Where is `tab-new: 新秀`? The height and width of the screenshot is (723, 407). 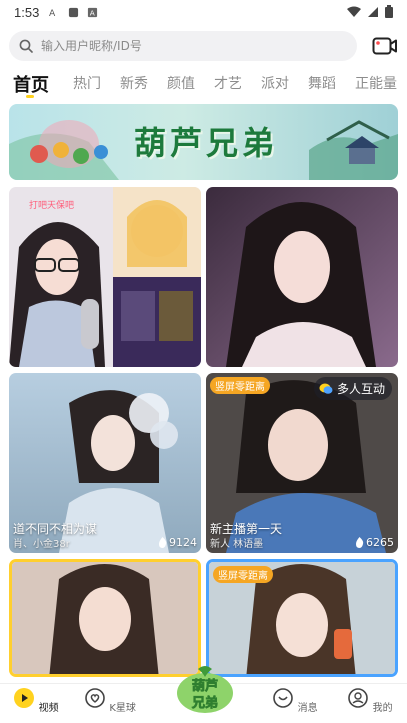
tab-new: 新秀 is located at coordinates (134, 79).